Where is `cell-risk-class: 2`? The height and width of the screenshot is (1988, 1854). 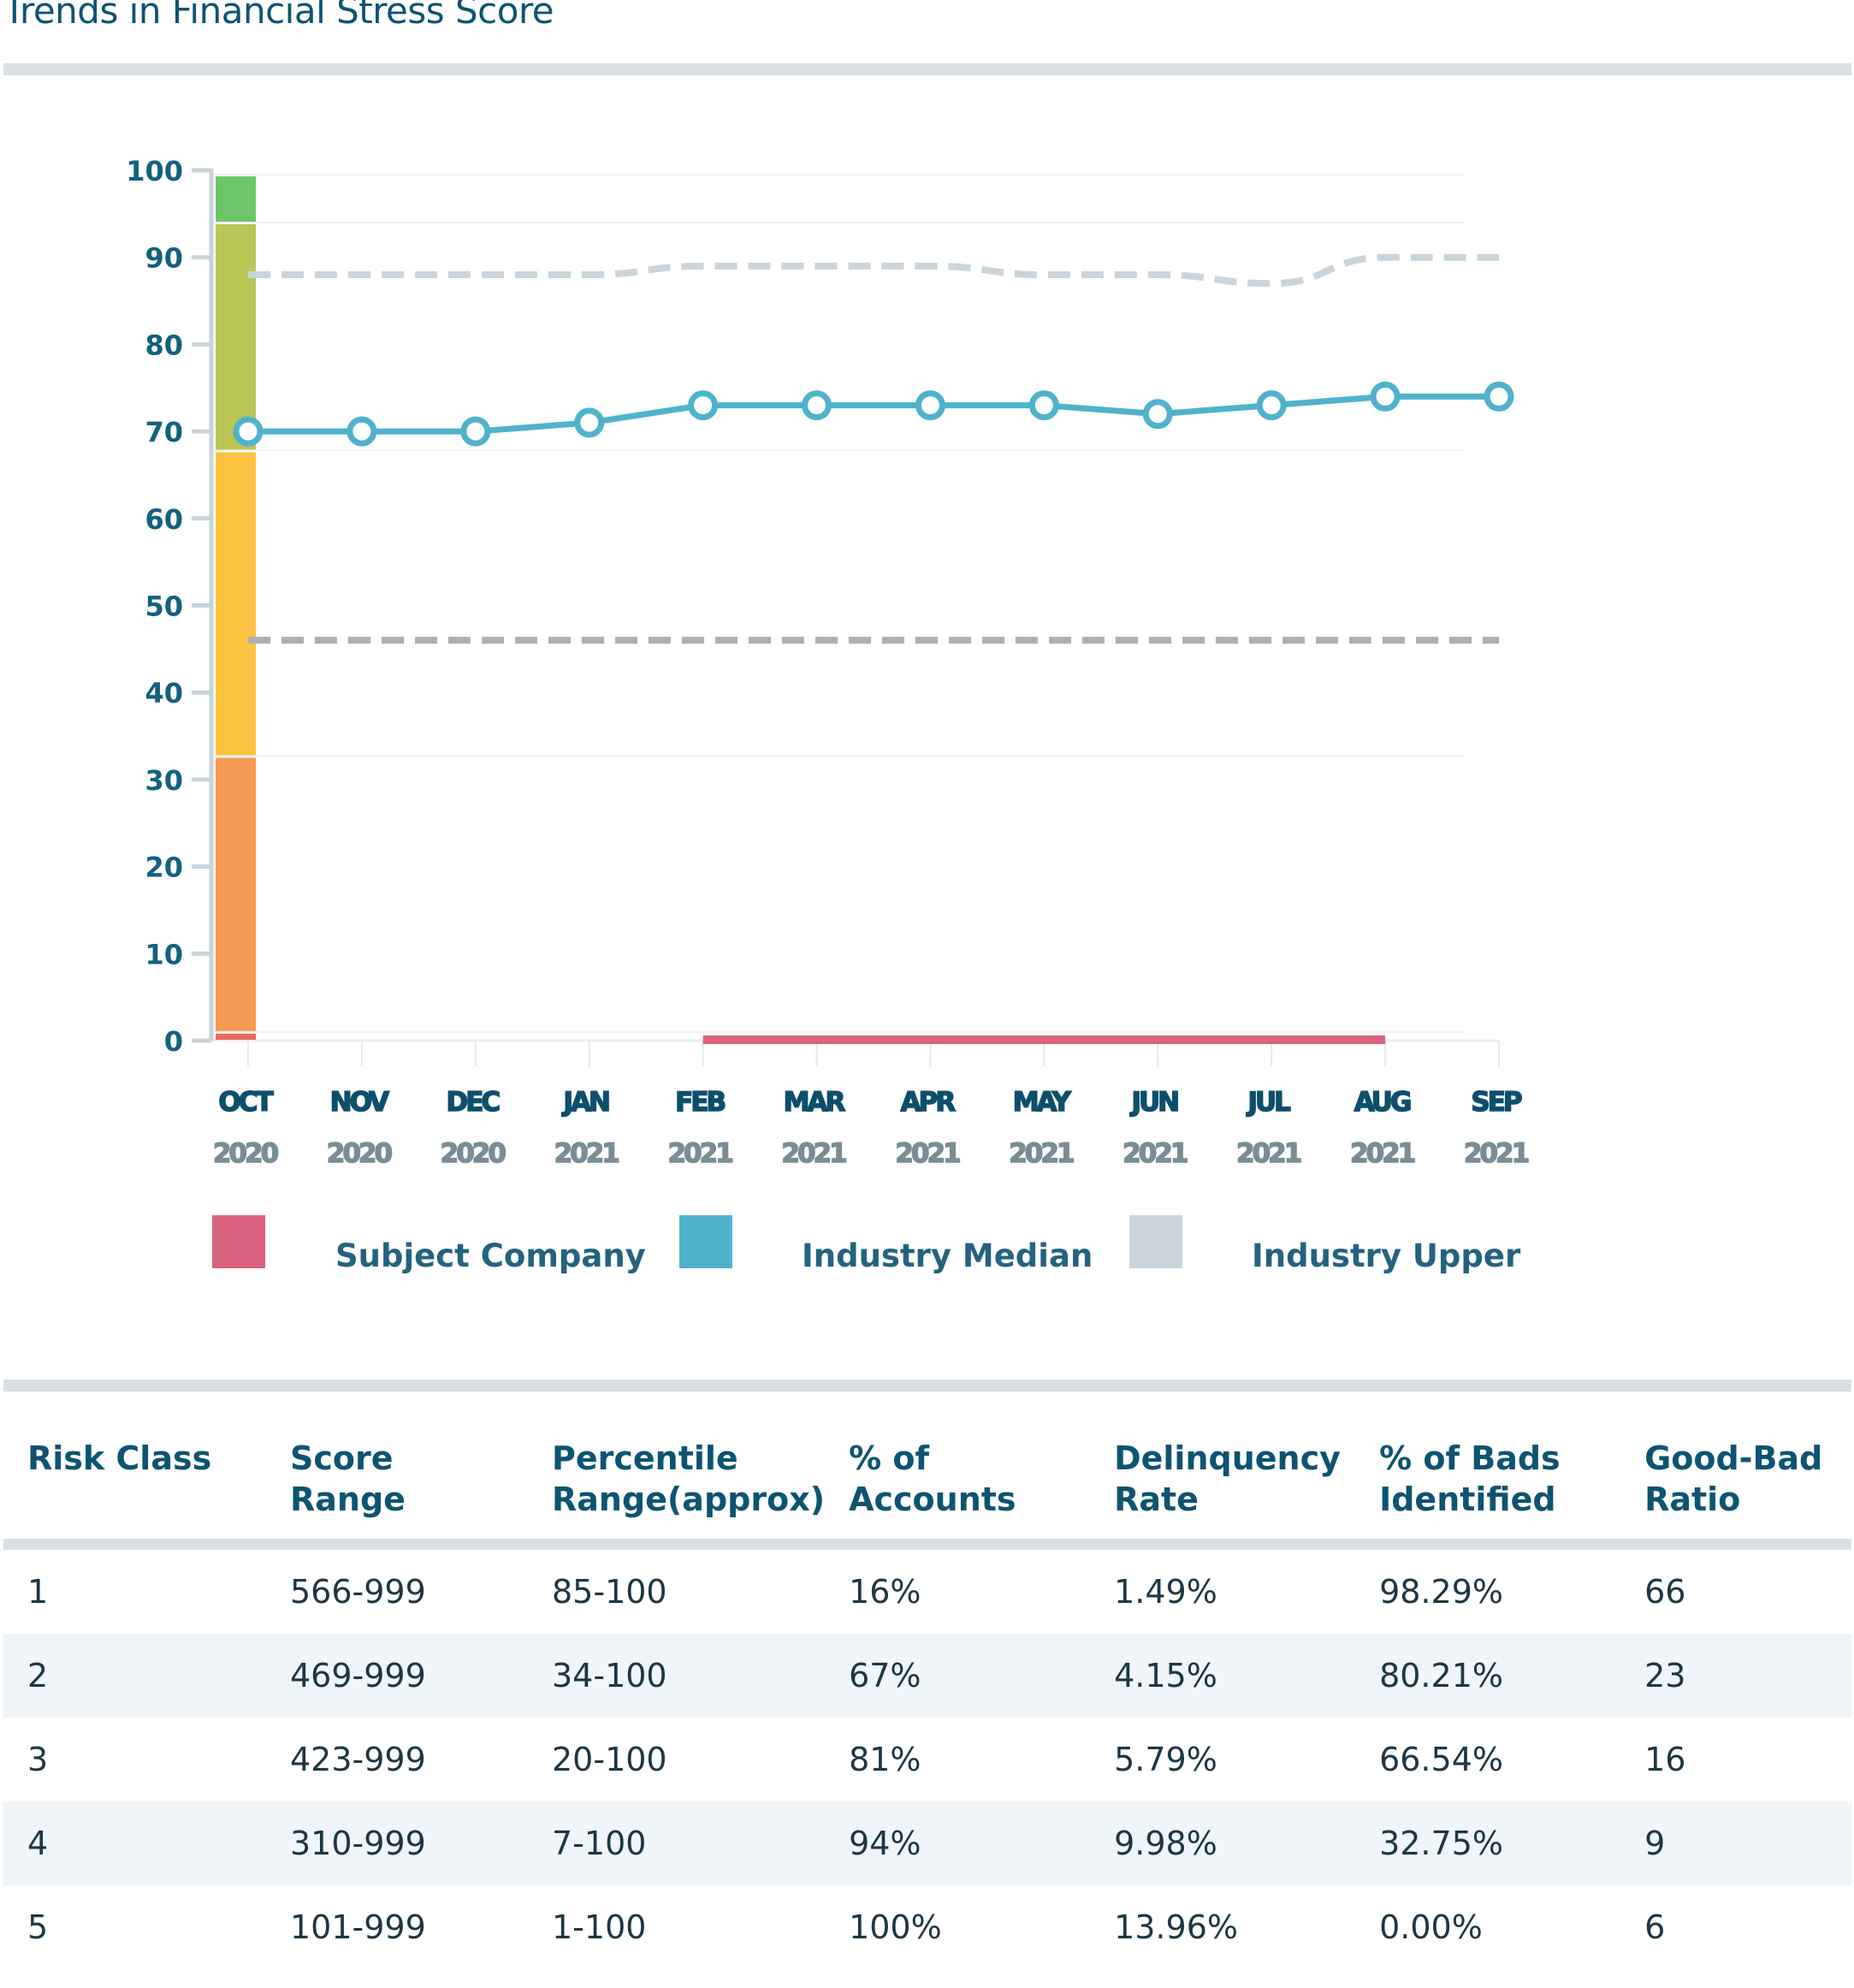
cell-risk-class: 2 is located at coordinates (134, 1676).